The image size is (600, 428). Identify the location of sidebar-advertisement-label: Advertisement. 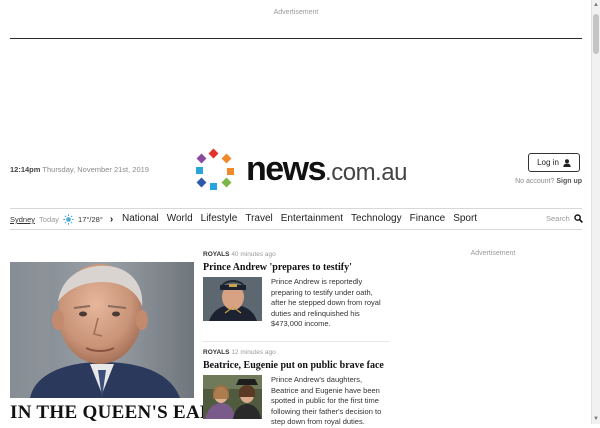
(493, 253).